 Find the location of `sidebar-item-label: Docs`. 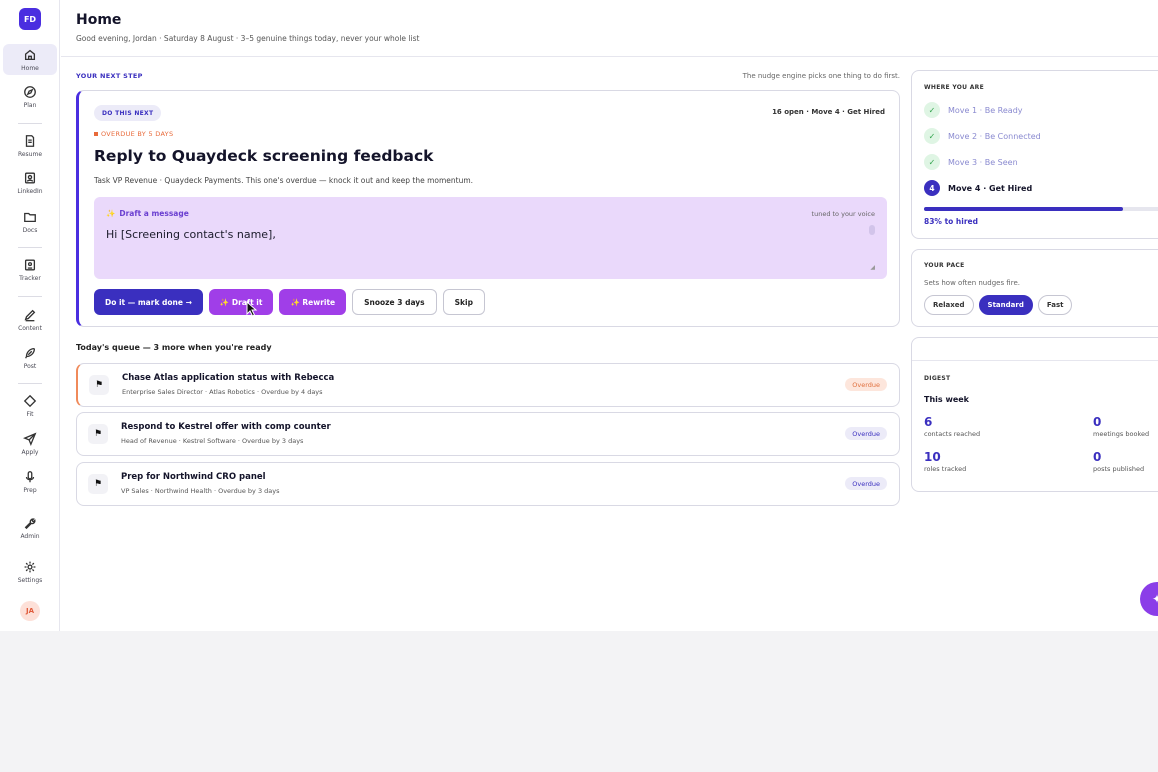

sidebar-item-label: Docs is located at coordinates (30, 230).